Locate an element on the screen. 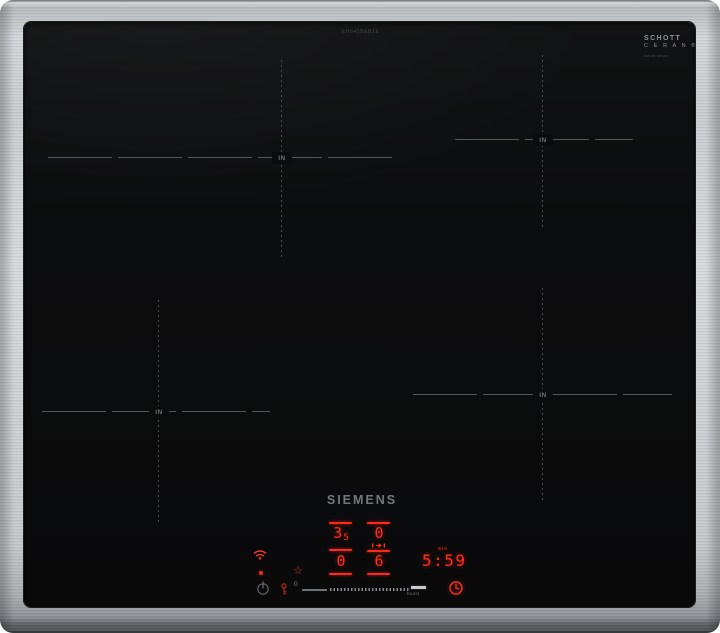  favorite-star-icon: ☆ is located at coordinates (298, 570).